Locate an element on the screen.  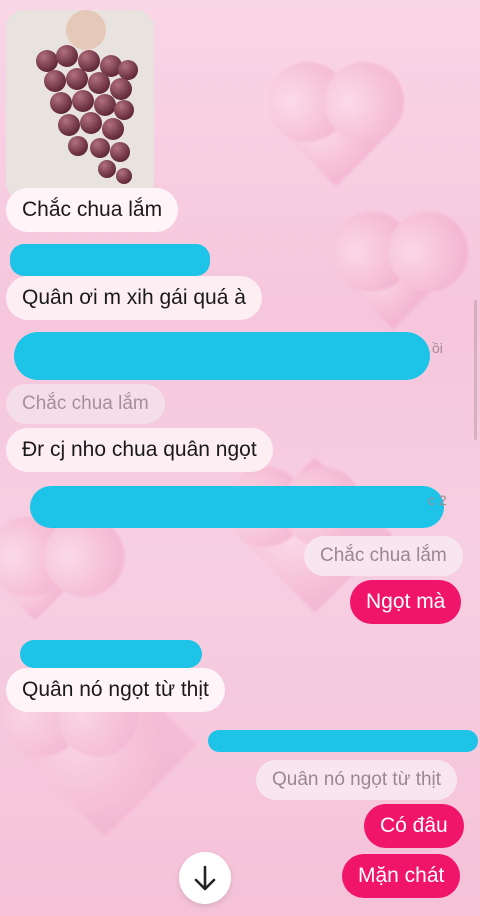
incoming-message: Chắc chua lắm is located at coordinates (92, 210).